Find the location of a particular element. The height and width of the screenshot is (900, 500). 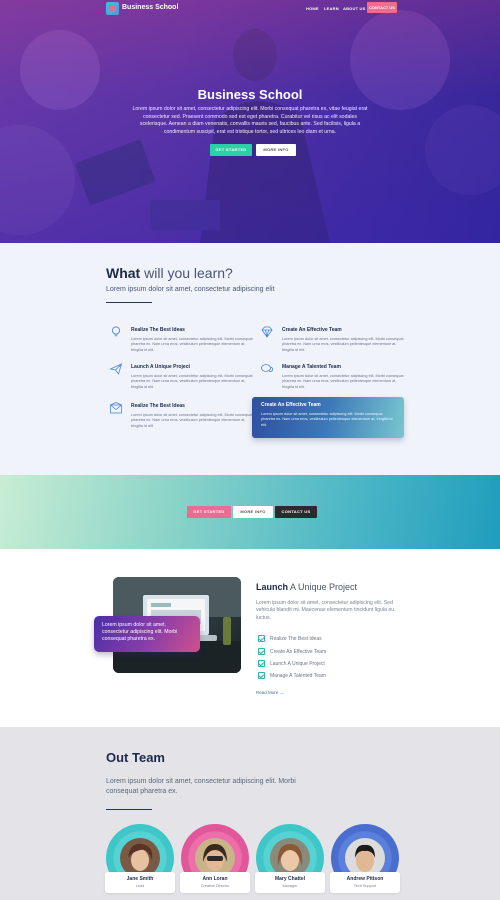

member-role: Tech Support is located at coordinates (365, 886).